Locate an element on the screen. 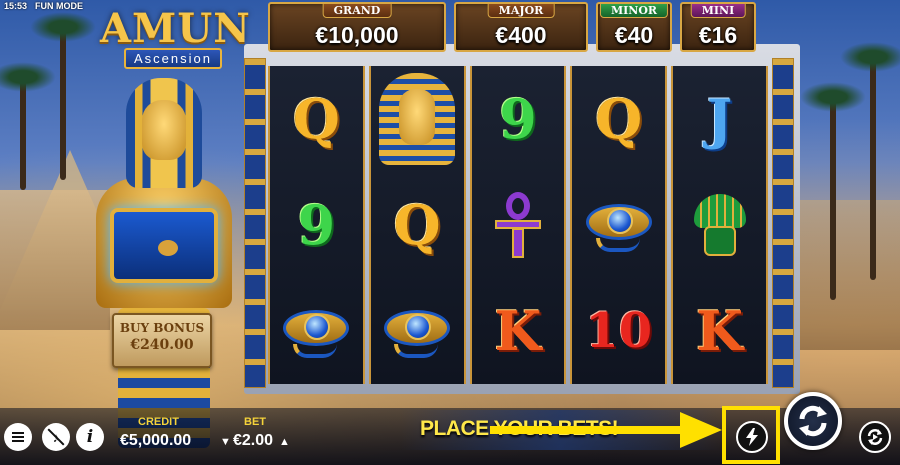 This screenshot has height=465, width=900. turbo-button is located at coordinates (752, 437).